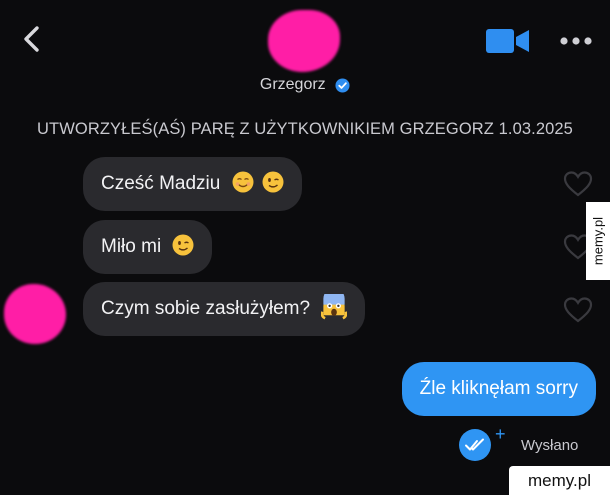 This screenshot has height=495, width=610. Describe the element at coordinates (304, 41) in the screenshot. I see `contact-avatar-redacted` at that location.